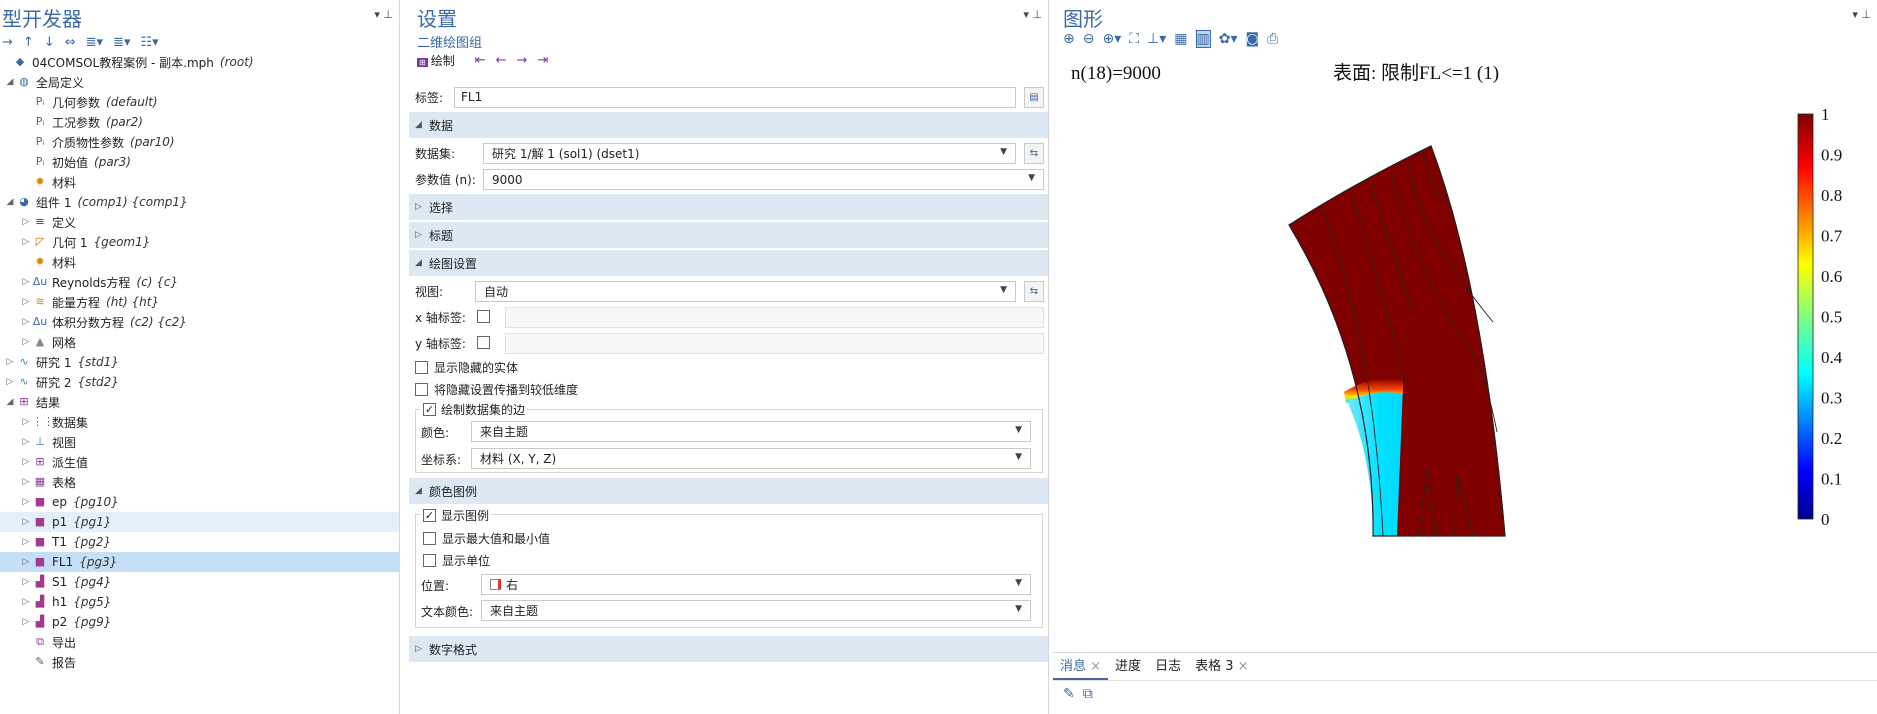  I want to click on view-select: 自动 ▼, so click(745, 291).